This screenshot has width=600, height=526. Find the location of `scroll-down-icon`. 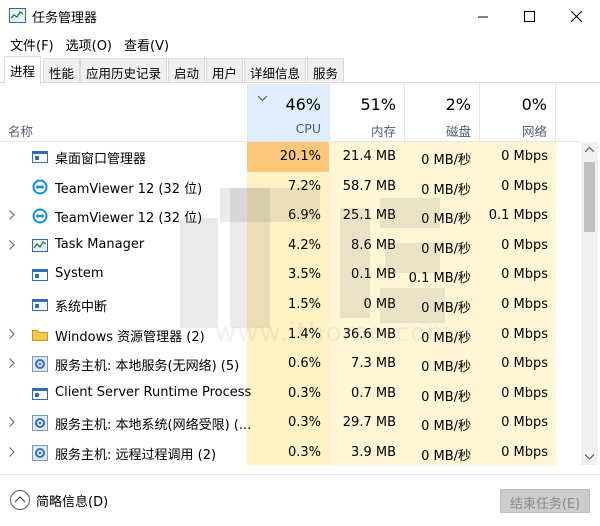

scroll-down-icon is located at coordinates (589, 457).